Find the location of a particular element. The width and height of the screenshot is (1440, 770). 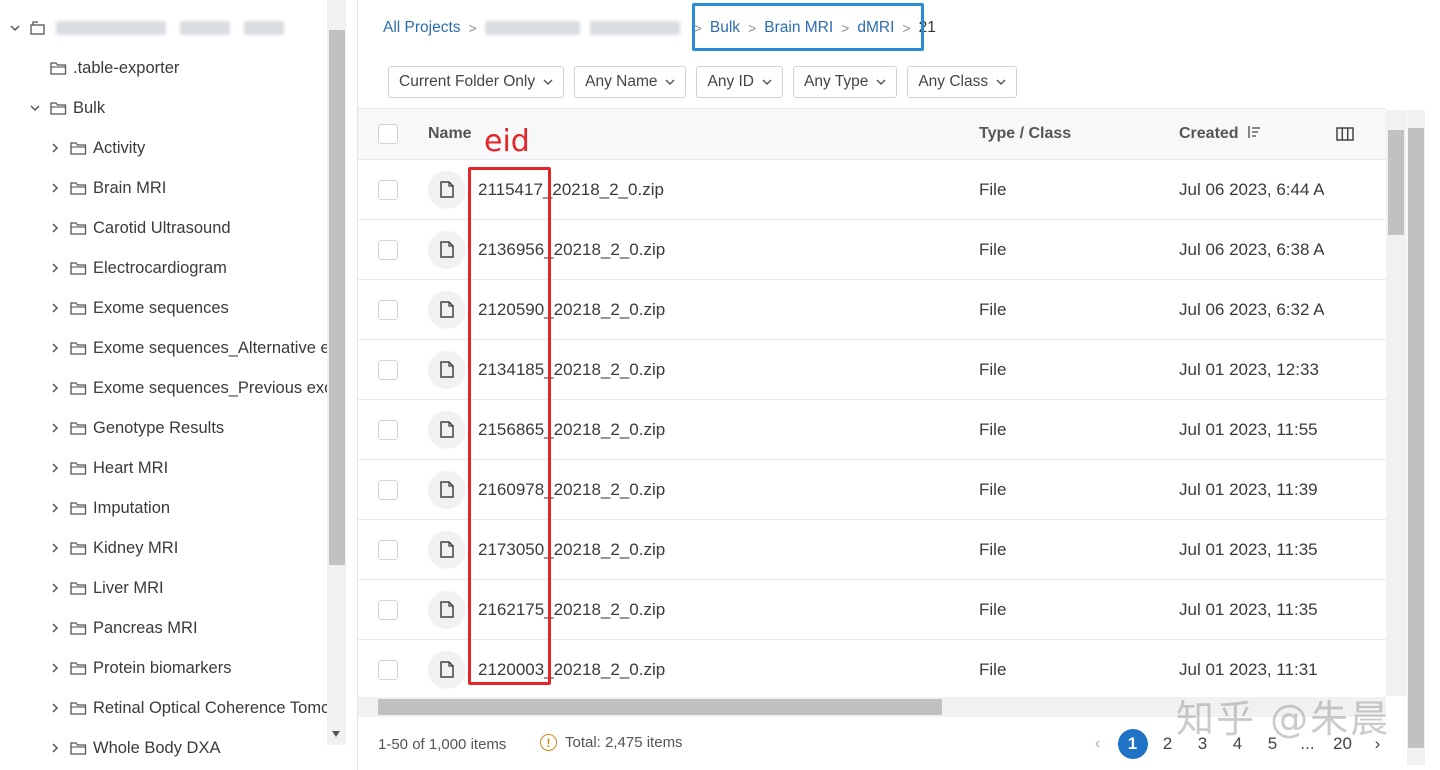

scroll-down-arrow-icon is located at coordinates (336, 731).